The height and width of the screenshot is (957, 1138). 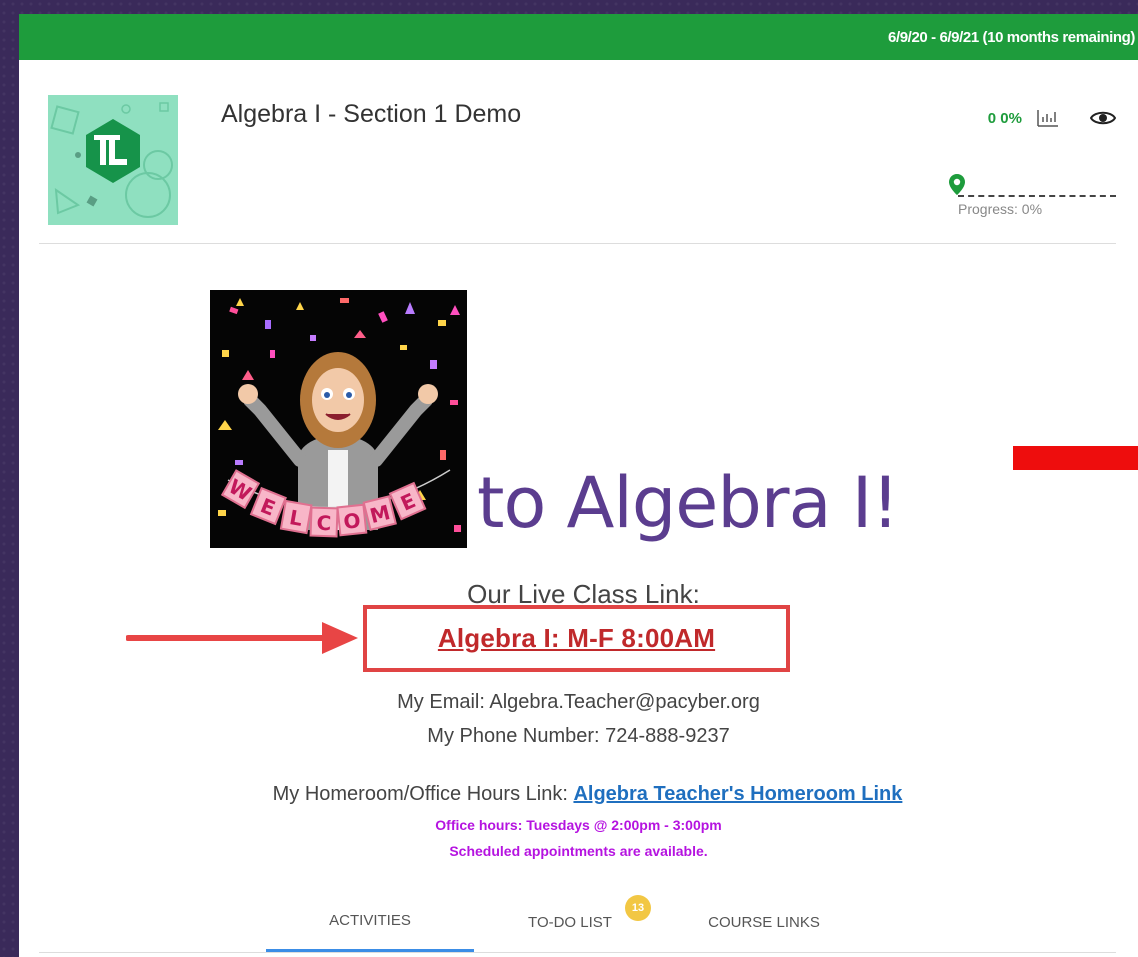 What do you see at coordinates (324, 523) in the screenshot?
I see `svg-text: C` at bounding box center [324, 523].